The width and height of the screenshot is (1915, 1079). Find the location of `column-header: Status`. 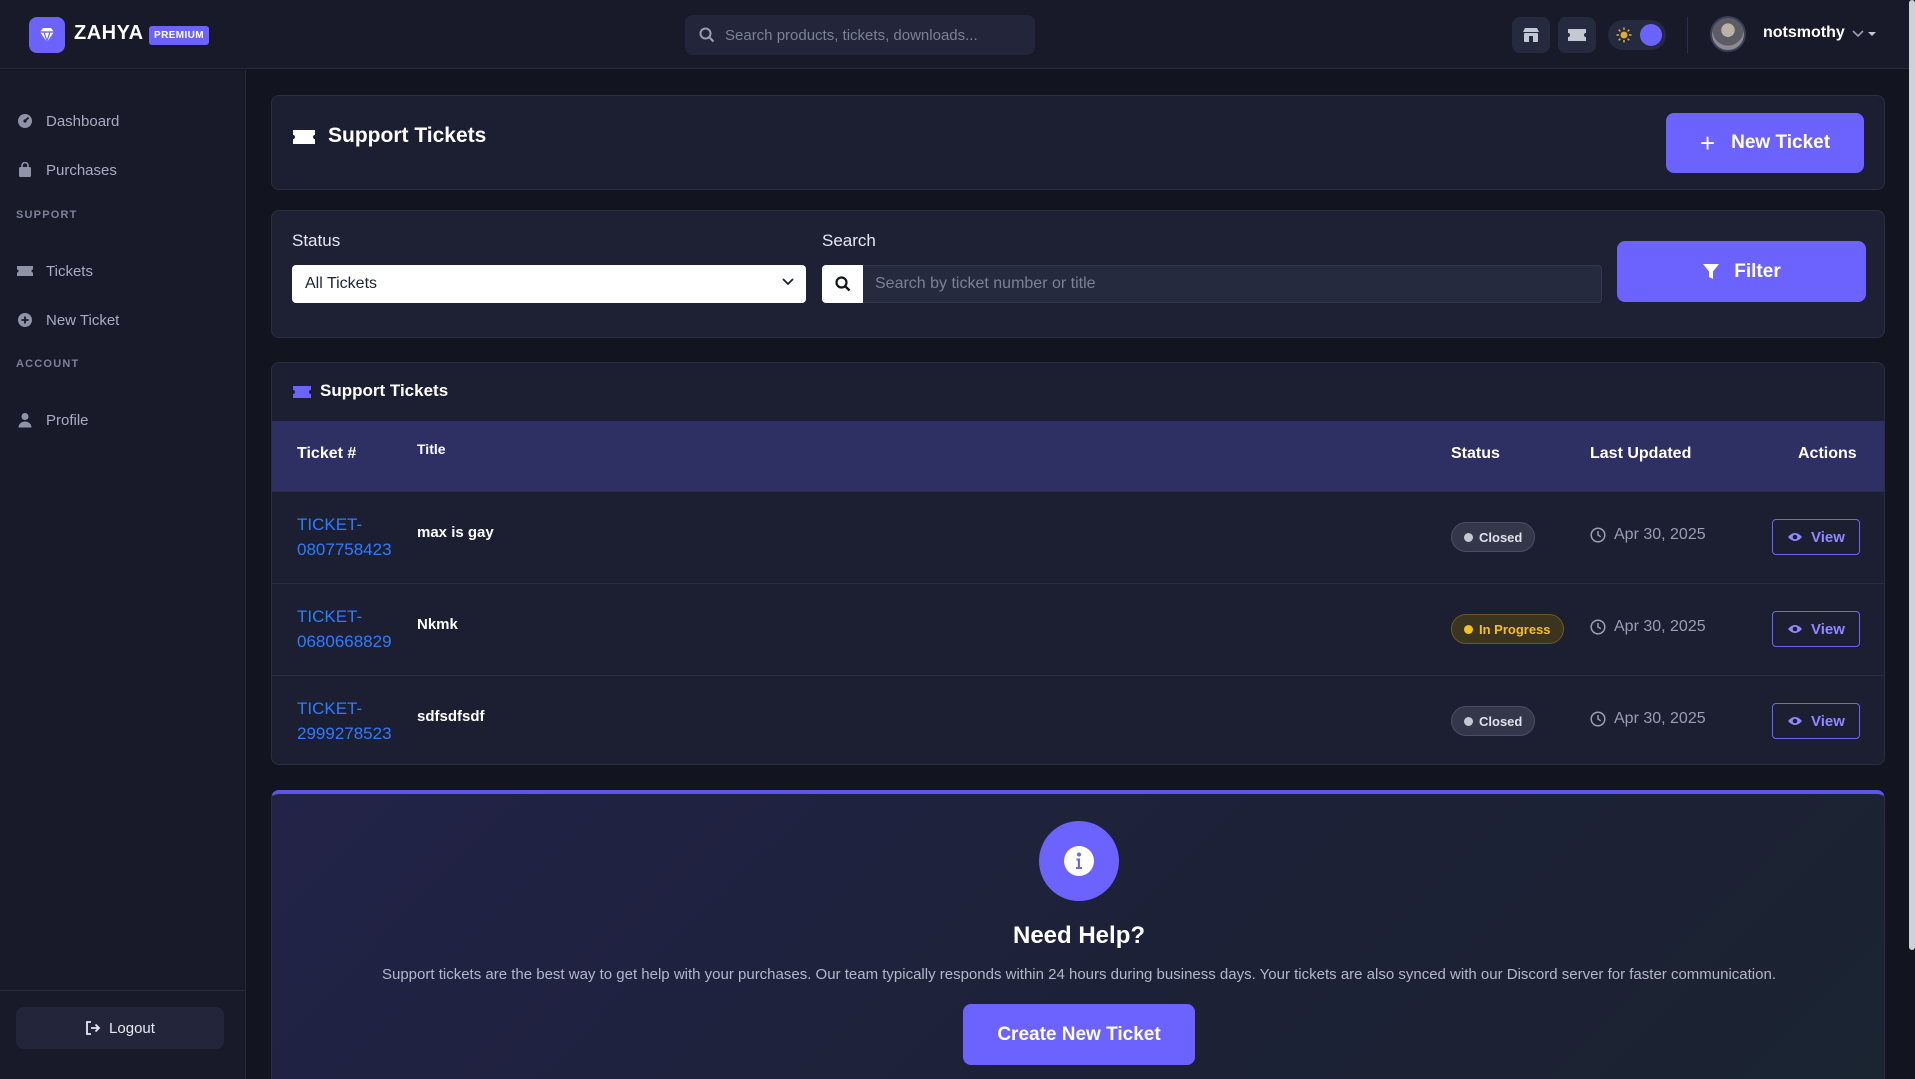

column-header: Status is located at coordinates (1475, 454).